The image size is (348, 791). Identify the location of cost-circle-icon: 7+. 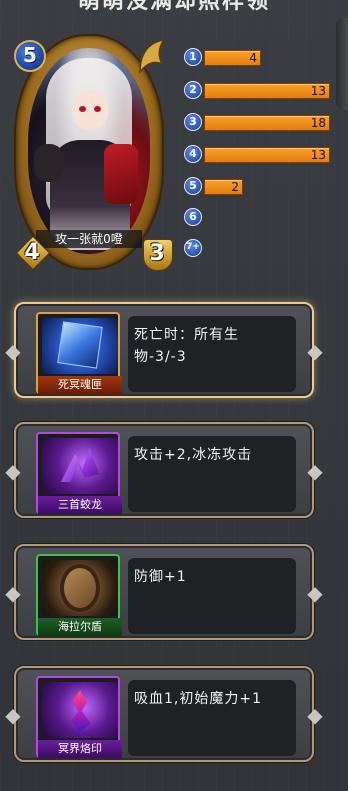
(193, 248).